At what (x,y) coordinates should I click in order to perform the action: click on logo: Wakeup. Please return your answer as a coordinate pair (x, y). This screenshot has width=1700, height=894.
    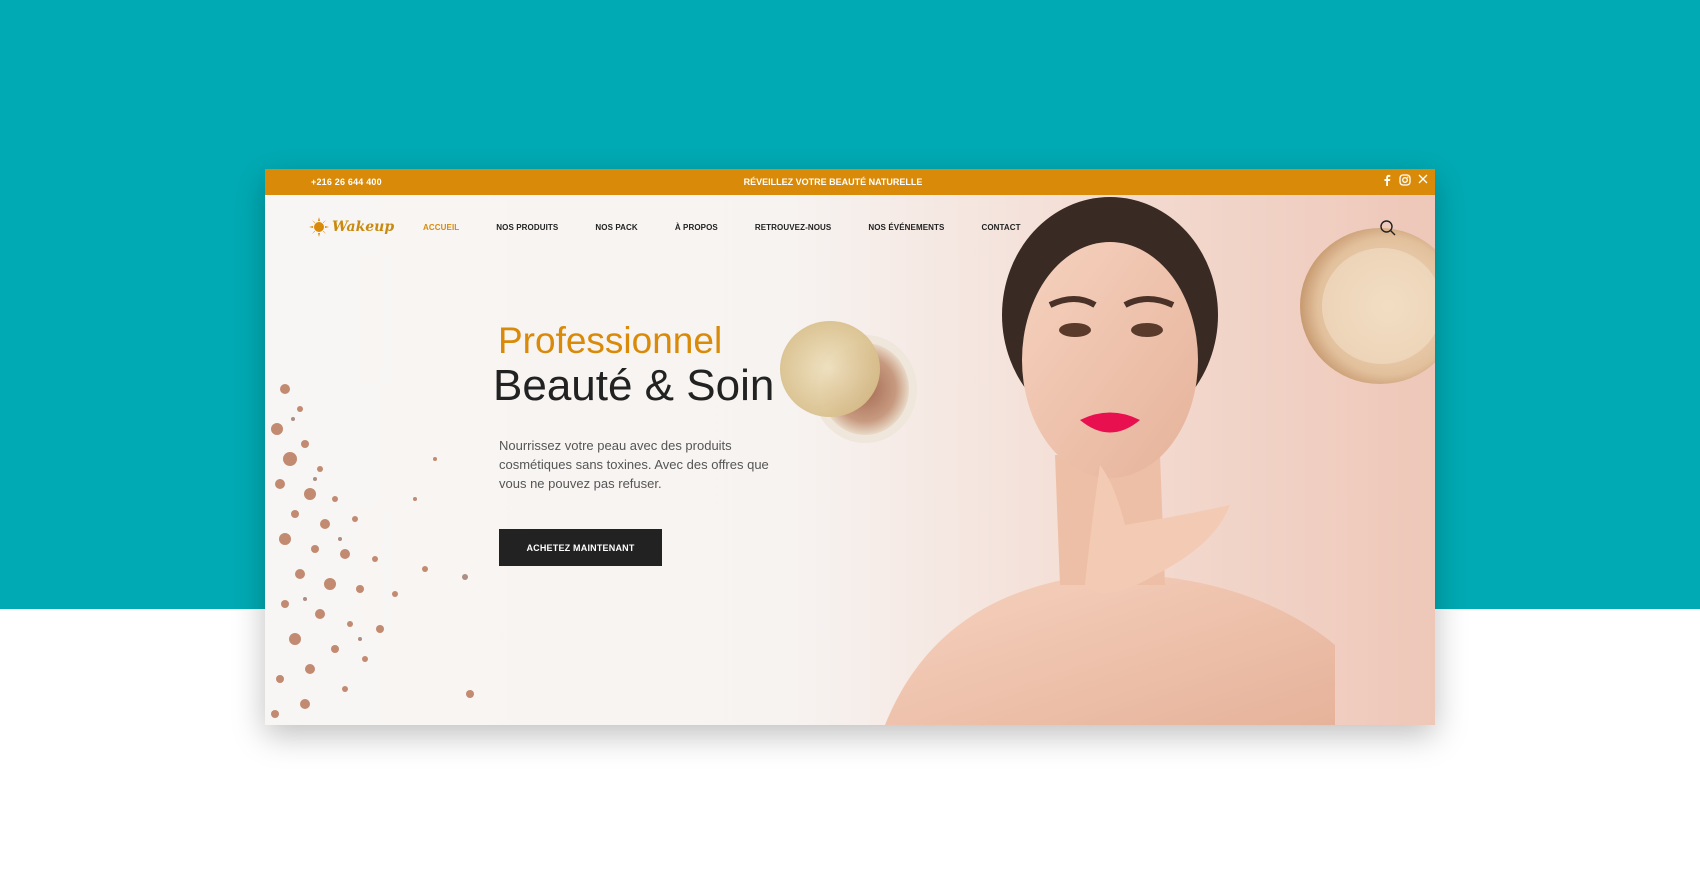
    Looking at the image, I should click on (351, 227).